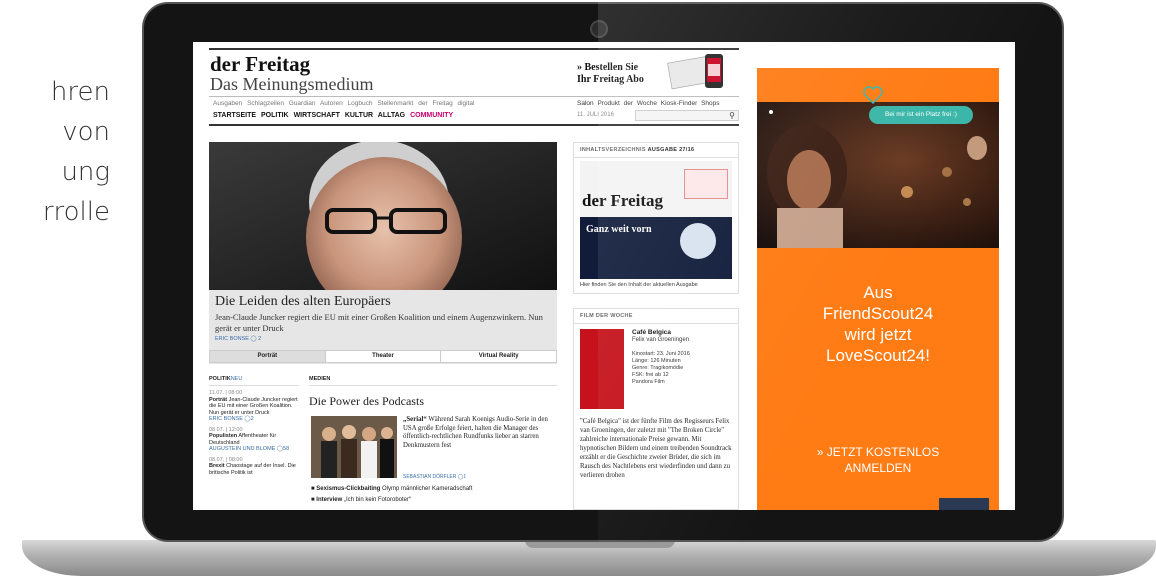 The height and width of the screenshot is (579, 1156). Describe the element at coordinates (360, 103) in the screenshot. I see `subnav-item: Logbuch` at that location.